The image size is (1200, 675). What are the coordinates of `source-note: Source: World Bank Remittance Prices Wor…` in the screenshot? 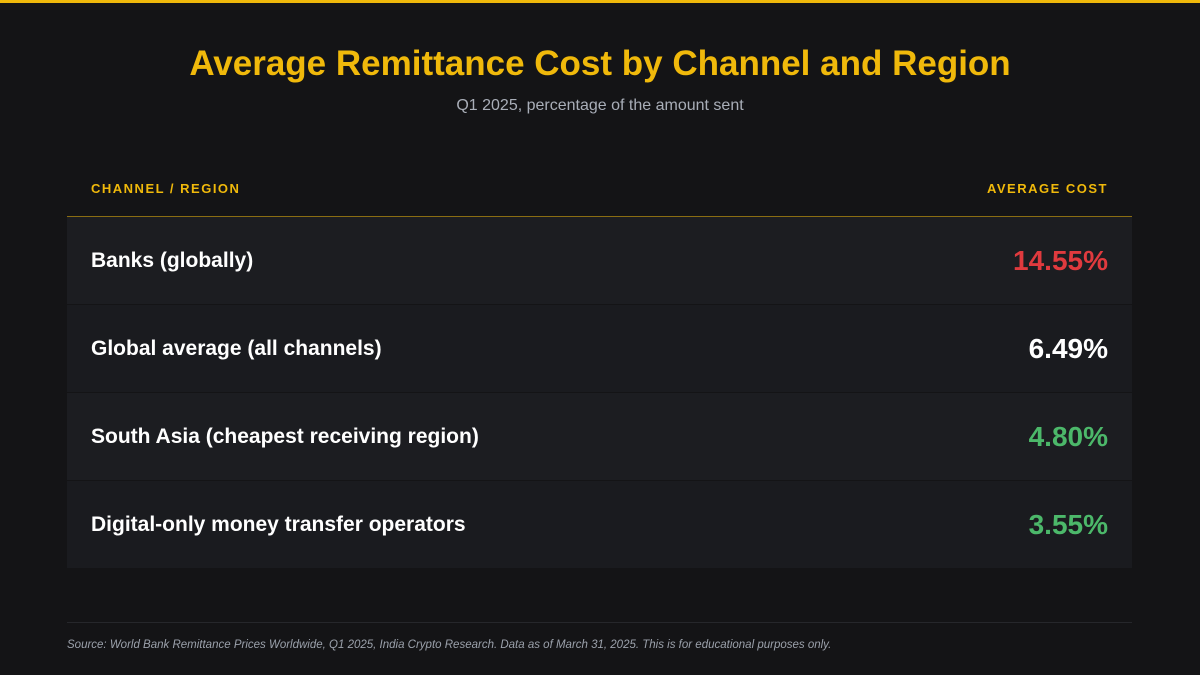 It's located at (449, 645).